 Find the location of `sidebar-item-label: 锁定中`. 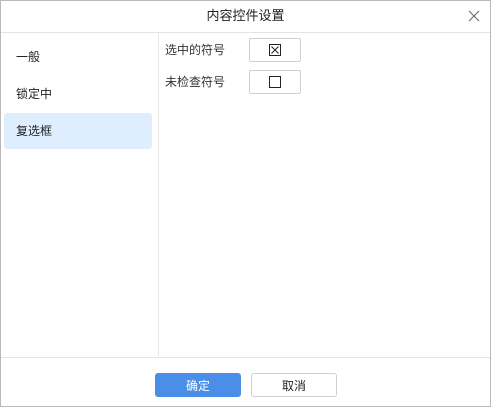

sidebar-item-label: 锁定中 is located at coordinates (34, 94).